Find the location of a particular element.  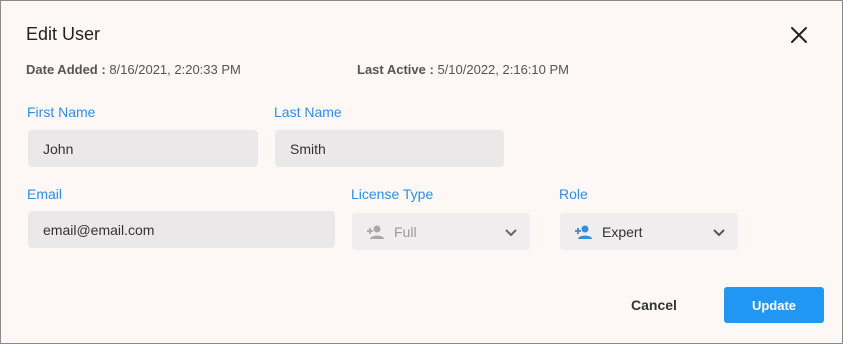

close-icon is located at coordinates (799, 35).